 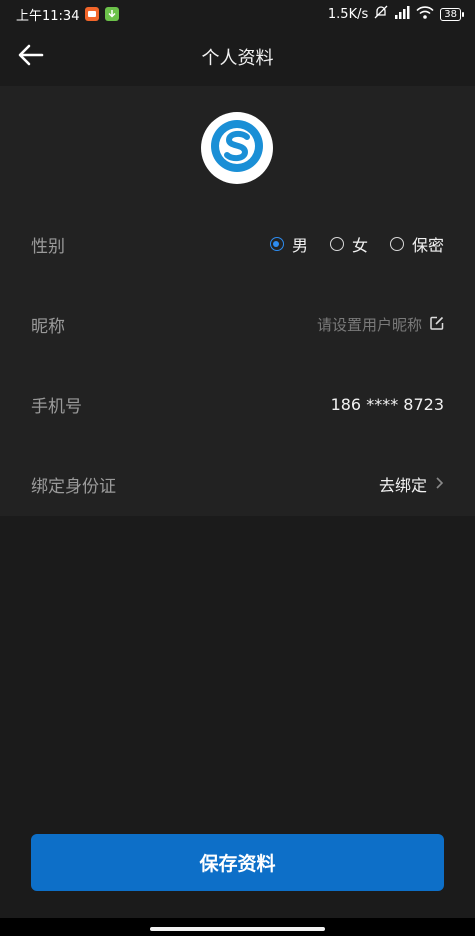 I want to click on gender-row: 性别 男 女 保密, so click(x=237, y=244).